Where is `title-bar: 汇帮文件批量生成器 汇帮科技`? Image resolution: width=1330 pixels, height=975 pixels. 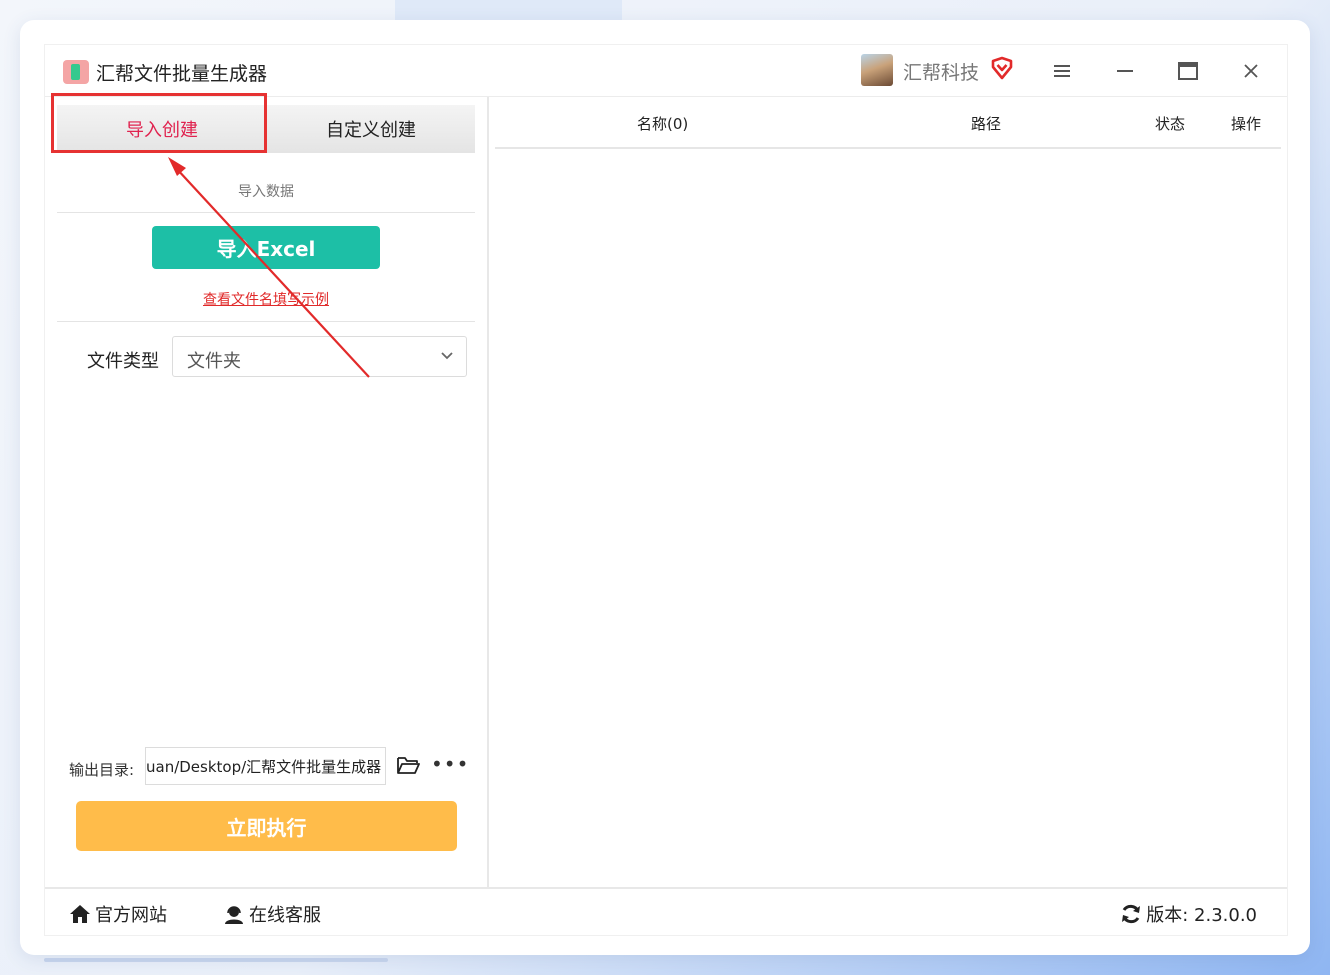 title-bar: 汇帮文件批量生成器 汇帮科技 is located at coordinates (666, 71).